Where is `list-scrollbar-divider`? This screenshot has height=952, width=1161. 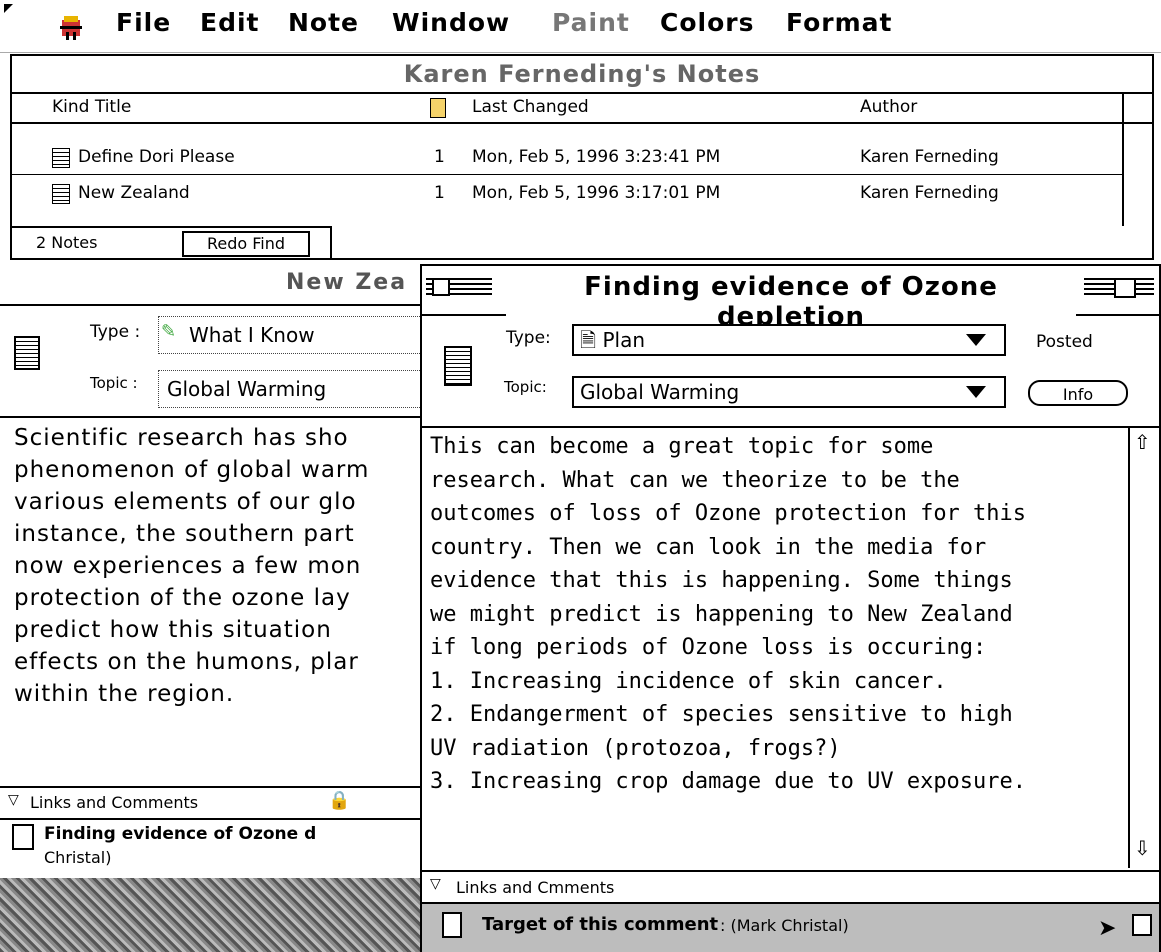 list-scrollbar-divider is located at coordinates (1123, 159).